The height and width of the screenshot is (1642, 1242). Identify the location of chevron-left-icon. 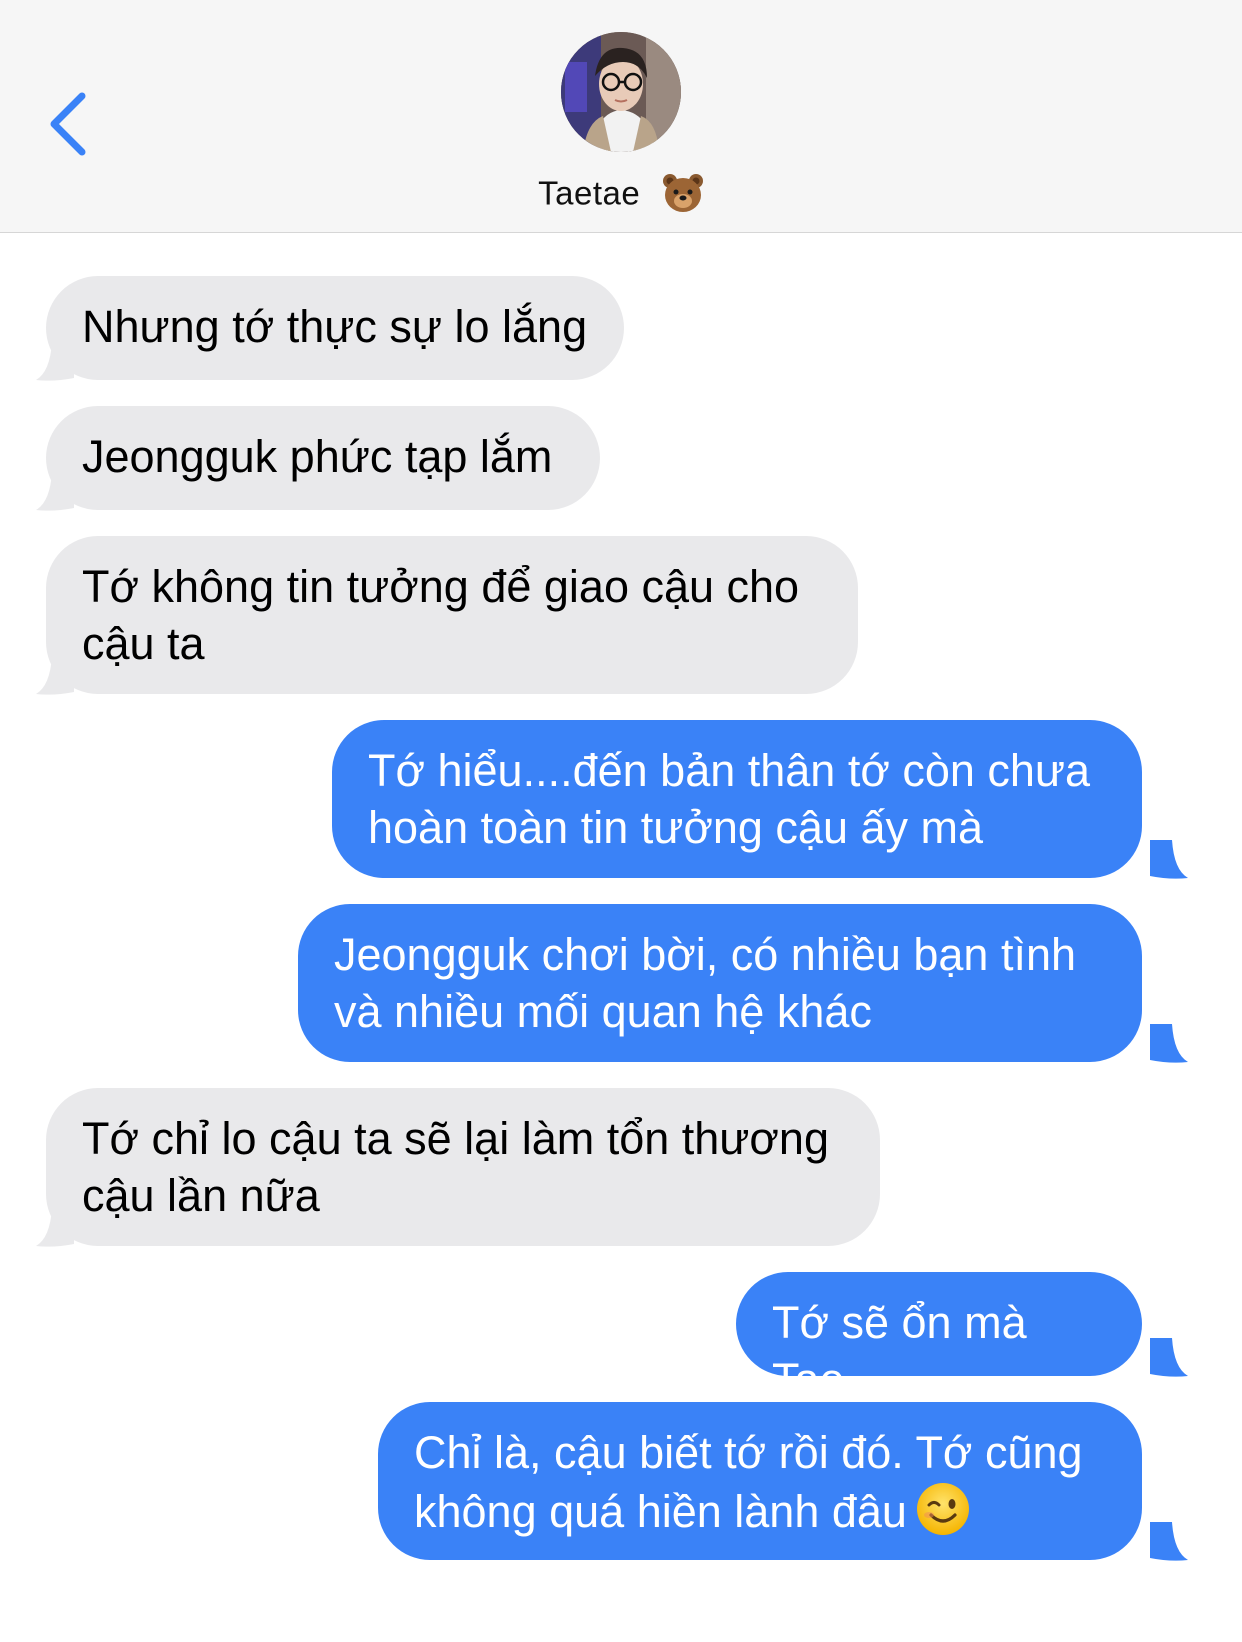
(68, 124).